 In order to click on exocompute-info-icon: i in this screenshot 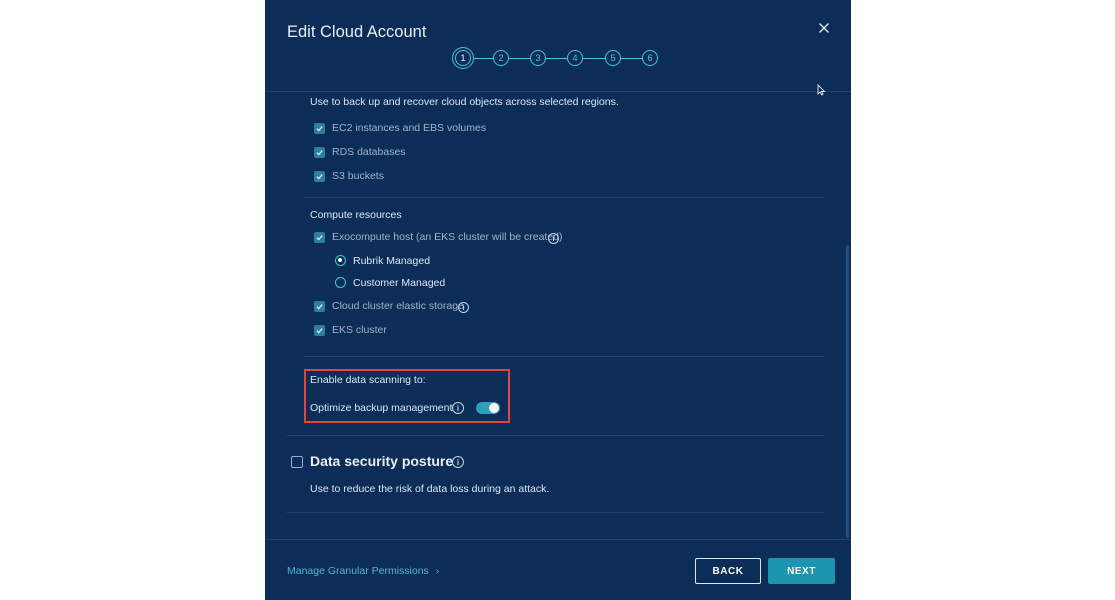, I will do `click(553, 238)`.